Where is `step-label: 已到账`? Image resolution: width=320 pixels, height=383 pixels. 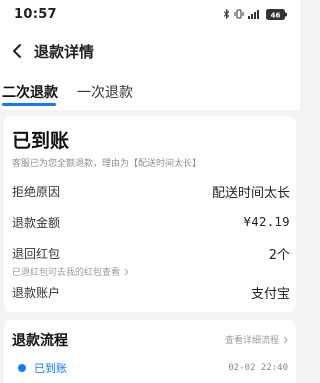 step-label: 已到账 is located at coordinates (50, 368).